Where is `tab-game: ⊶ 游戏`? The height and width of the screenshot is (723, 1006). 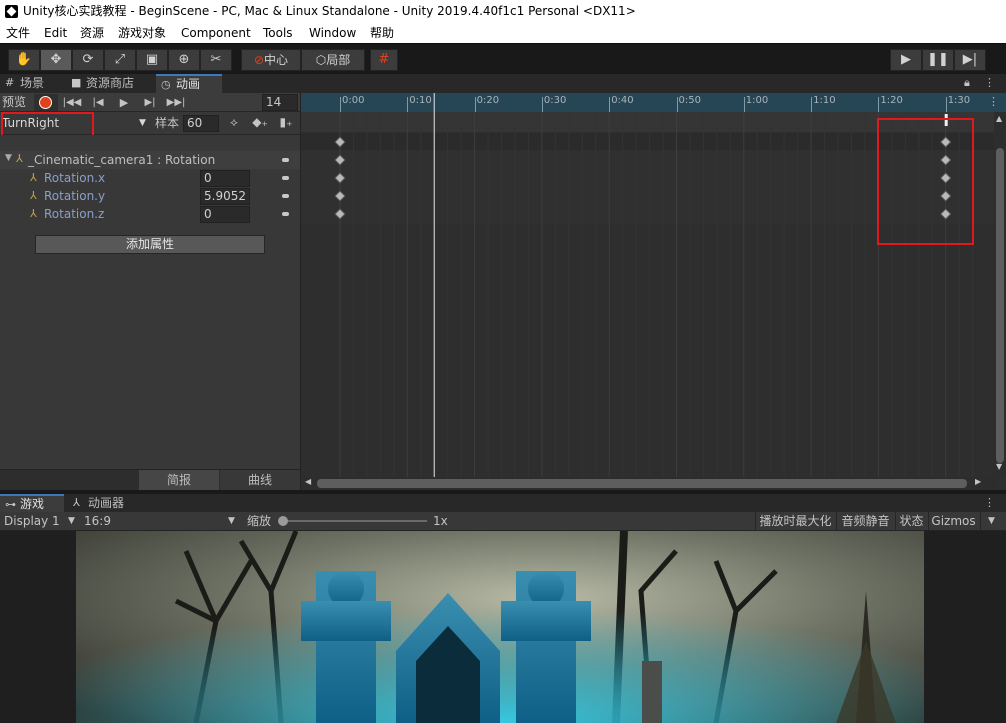
tab-game: ⊶ 游戏 is located at coordinates (32, 503).